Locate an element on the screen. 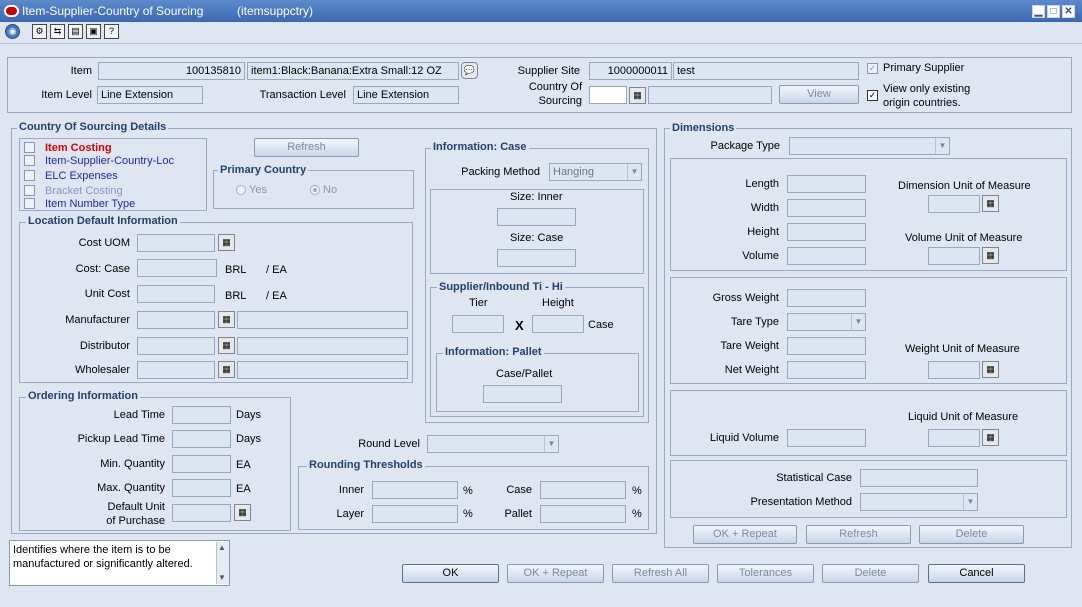 This screenshot has height=607, width=1082. dim-delete-button: Delete is located at coordinates (971, 534).